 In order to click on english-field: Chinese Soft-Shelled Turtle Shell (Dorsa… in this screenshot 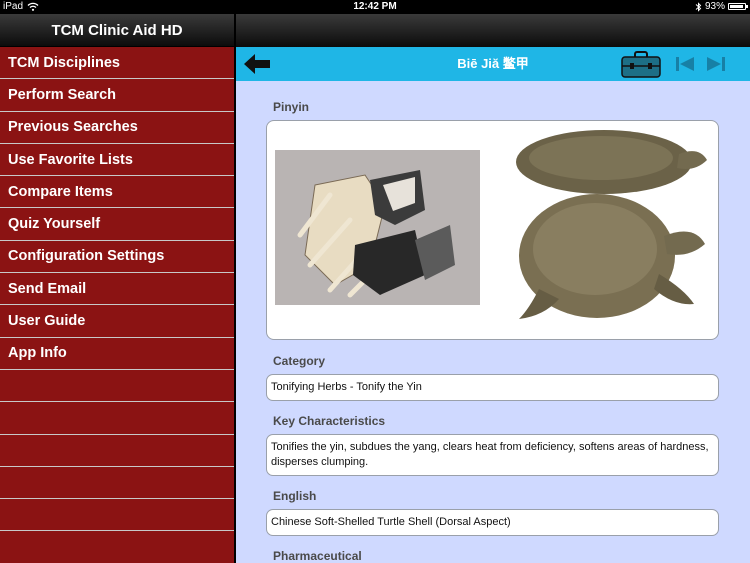, I will do `click(492, 522)`.